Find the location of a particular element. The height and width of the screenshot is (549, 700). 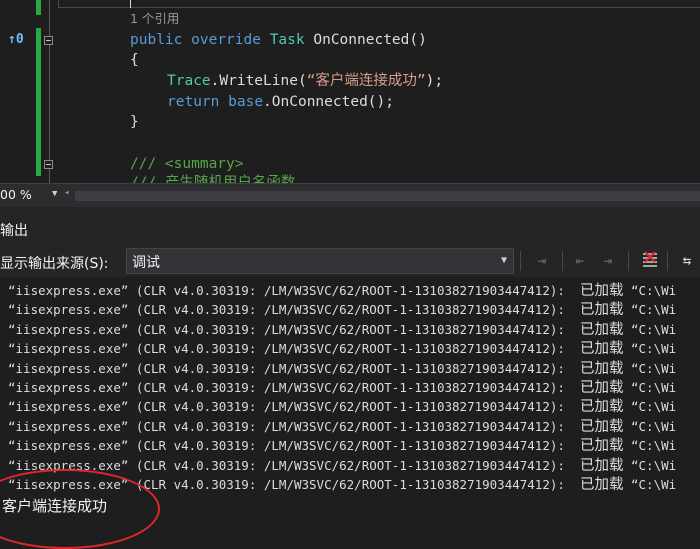

next-message-icon: ⇥ is located at coordinates (608, 261).